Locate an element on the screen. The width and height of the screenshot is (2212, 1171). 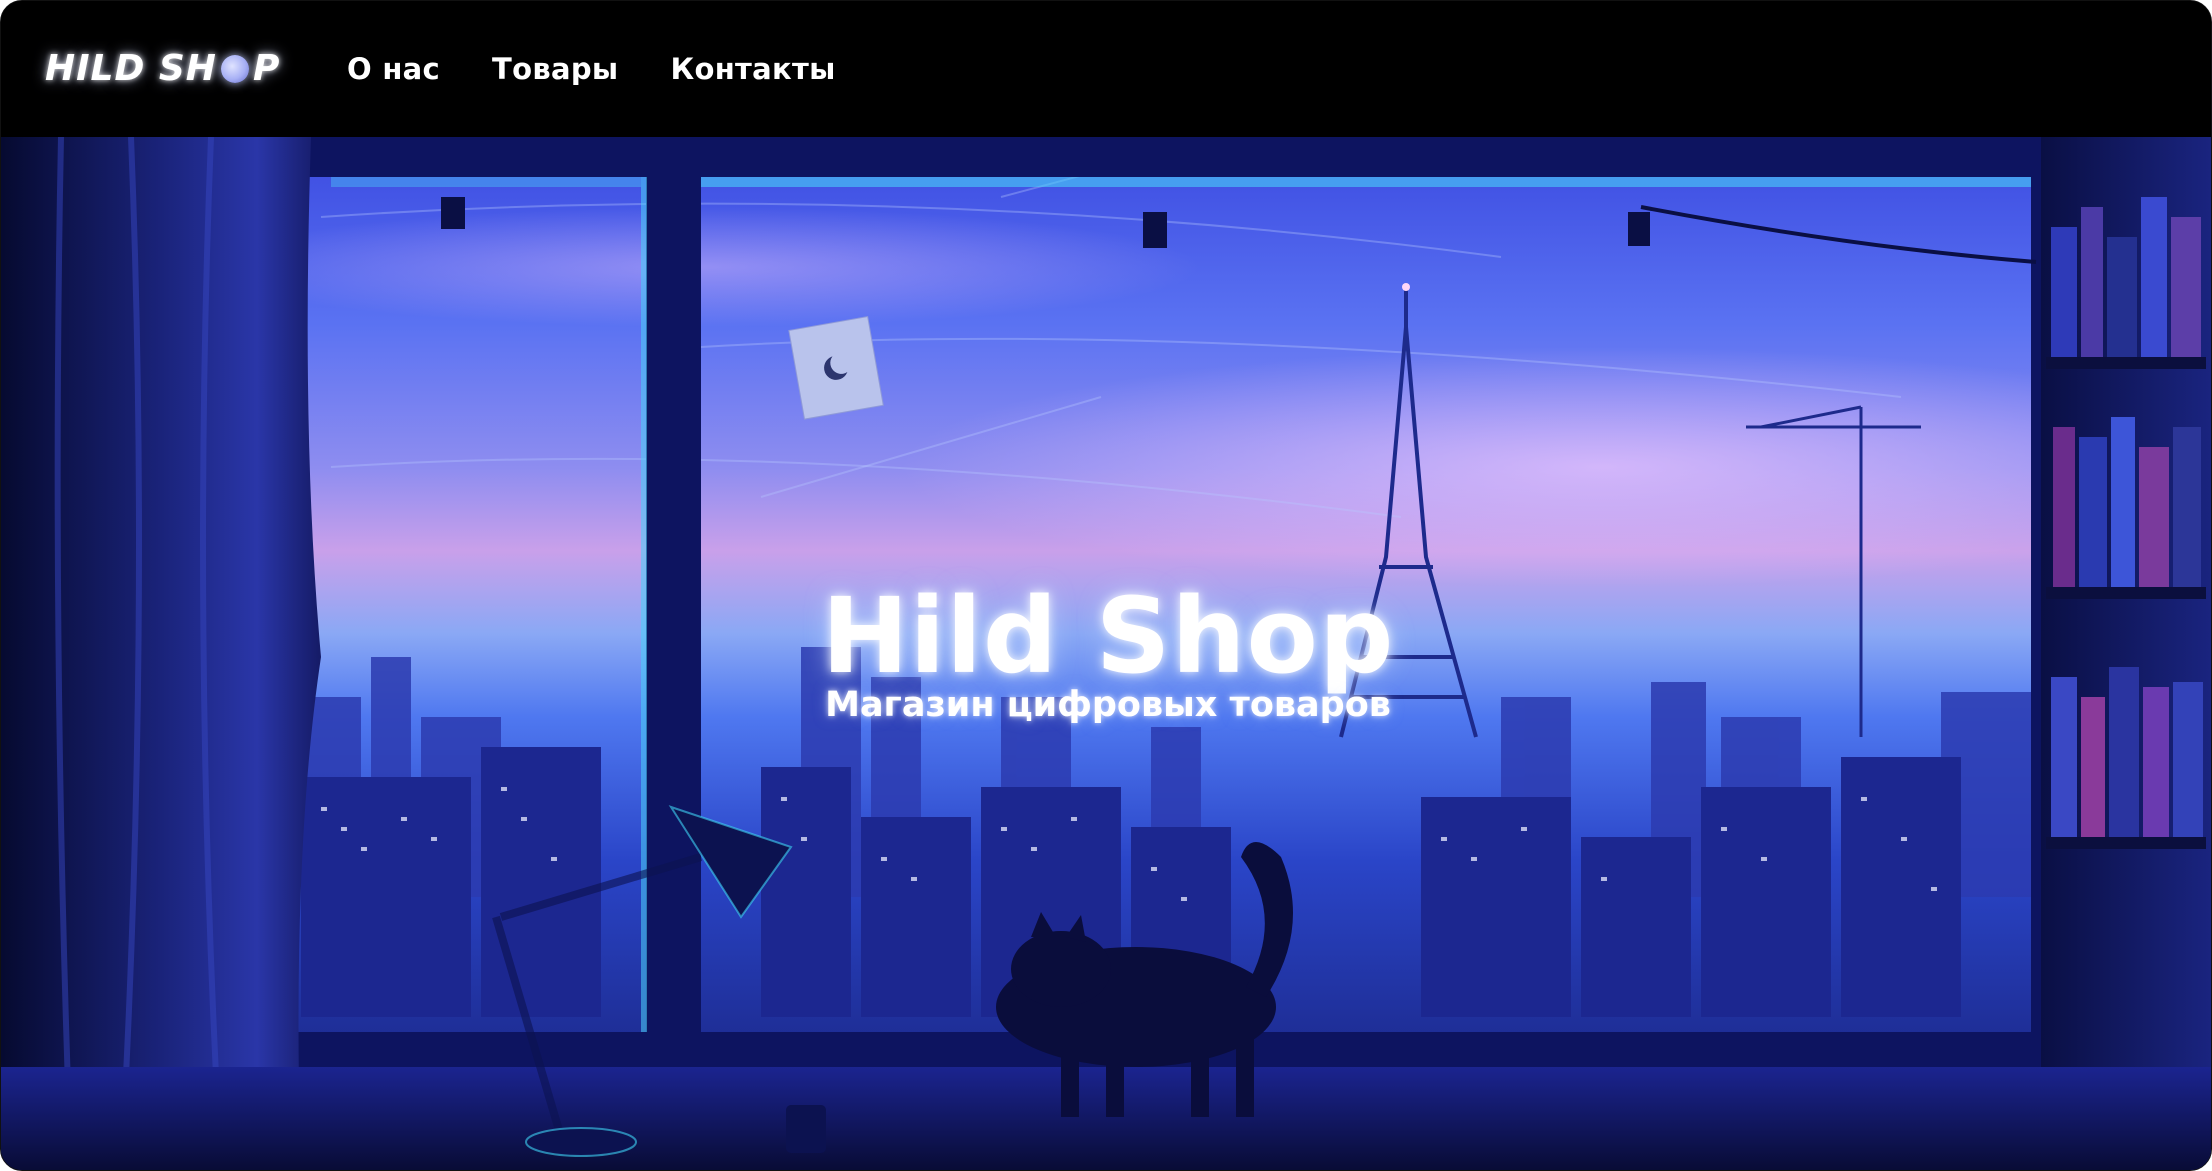
site-logo: HILD SH P is located at coordinates (162, 69).